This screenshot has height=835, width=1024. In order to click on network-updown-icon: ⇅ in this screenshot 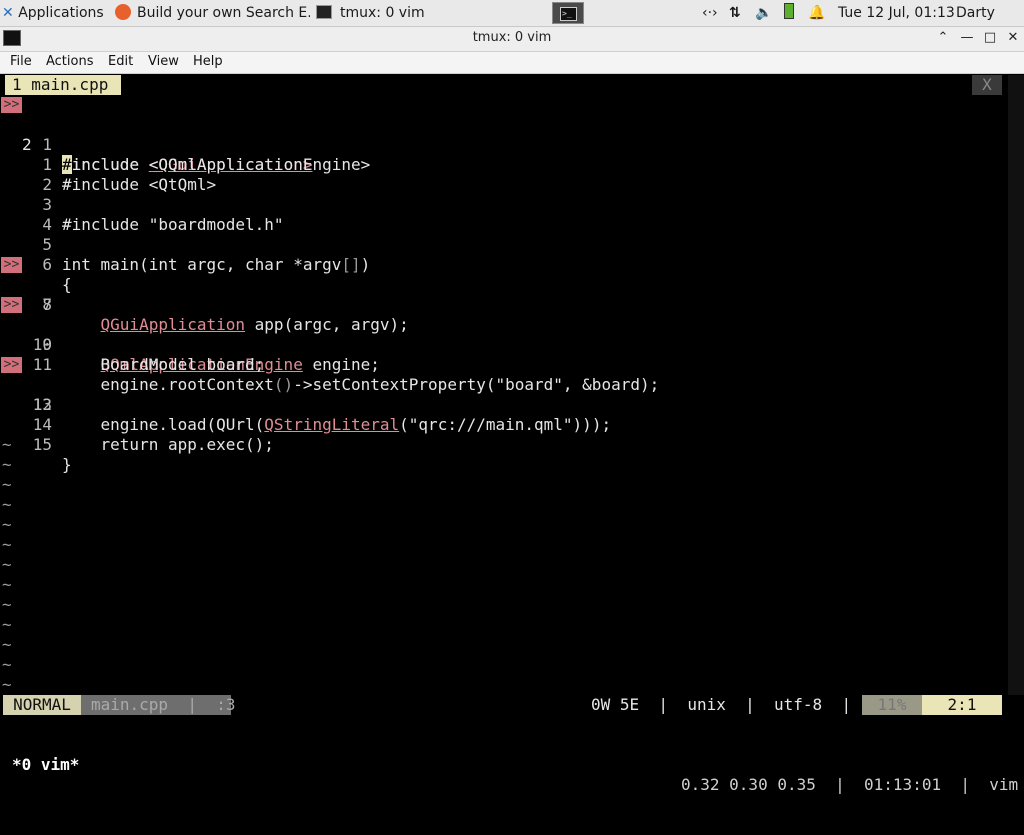, I will do `click(735, 13)`.